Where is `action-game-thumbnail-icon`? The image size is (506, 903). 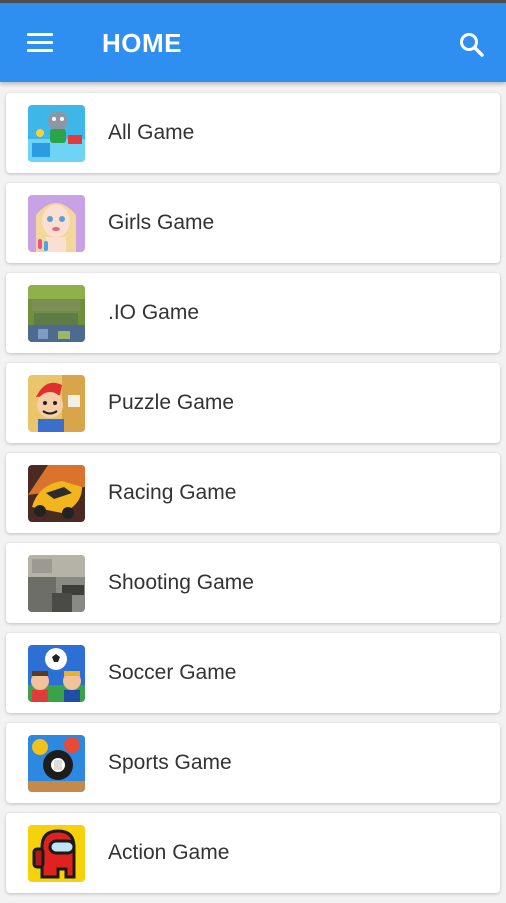 action-game-thumbnail-icon is located at coordinates (56, 853).